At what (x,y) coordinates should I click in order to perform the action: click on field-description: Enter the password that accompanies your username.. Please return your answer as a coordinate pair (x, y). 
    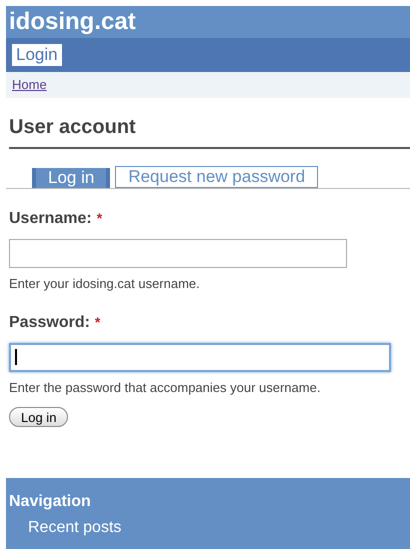
    Looking at the image, I should click on (165, 387).